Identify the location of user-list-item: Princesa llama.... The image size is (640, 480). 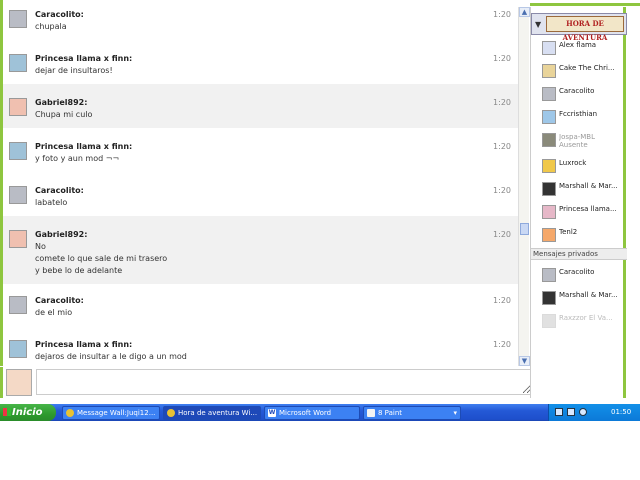
(584, 212).